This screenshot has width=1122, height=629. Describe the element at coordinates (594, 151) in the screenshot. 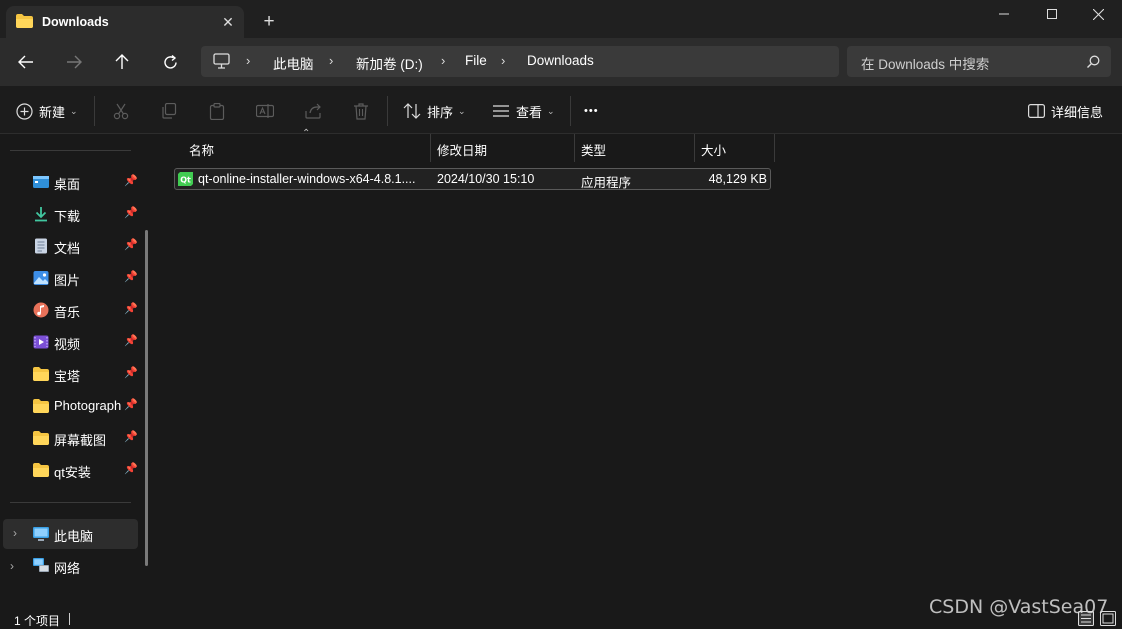

I see `column-header-label: 类型` at that location.